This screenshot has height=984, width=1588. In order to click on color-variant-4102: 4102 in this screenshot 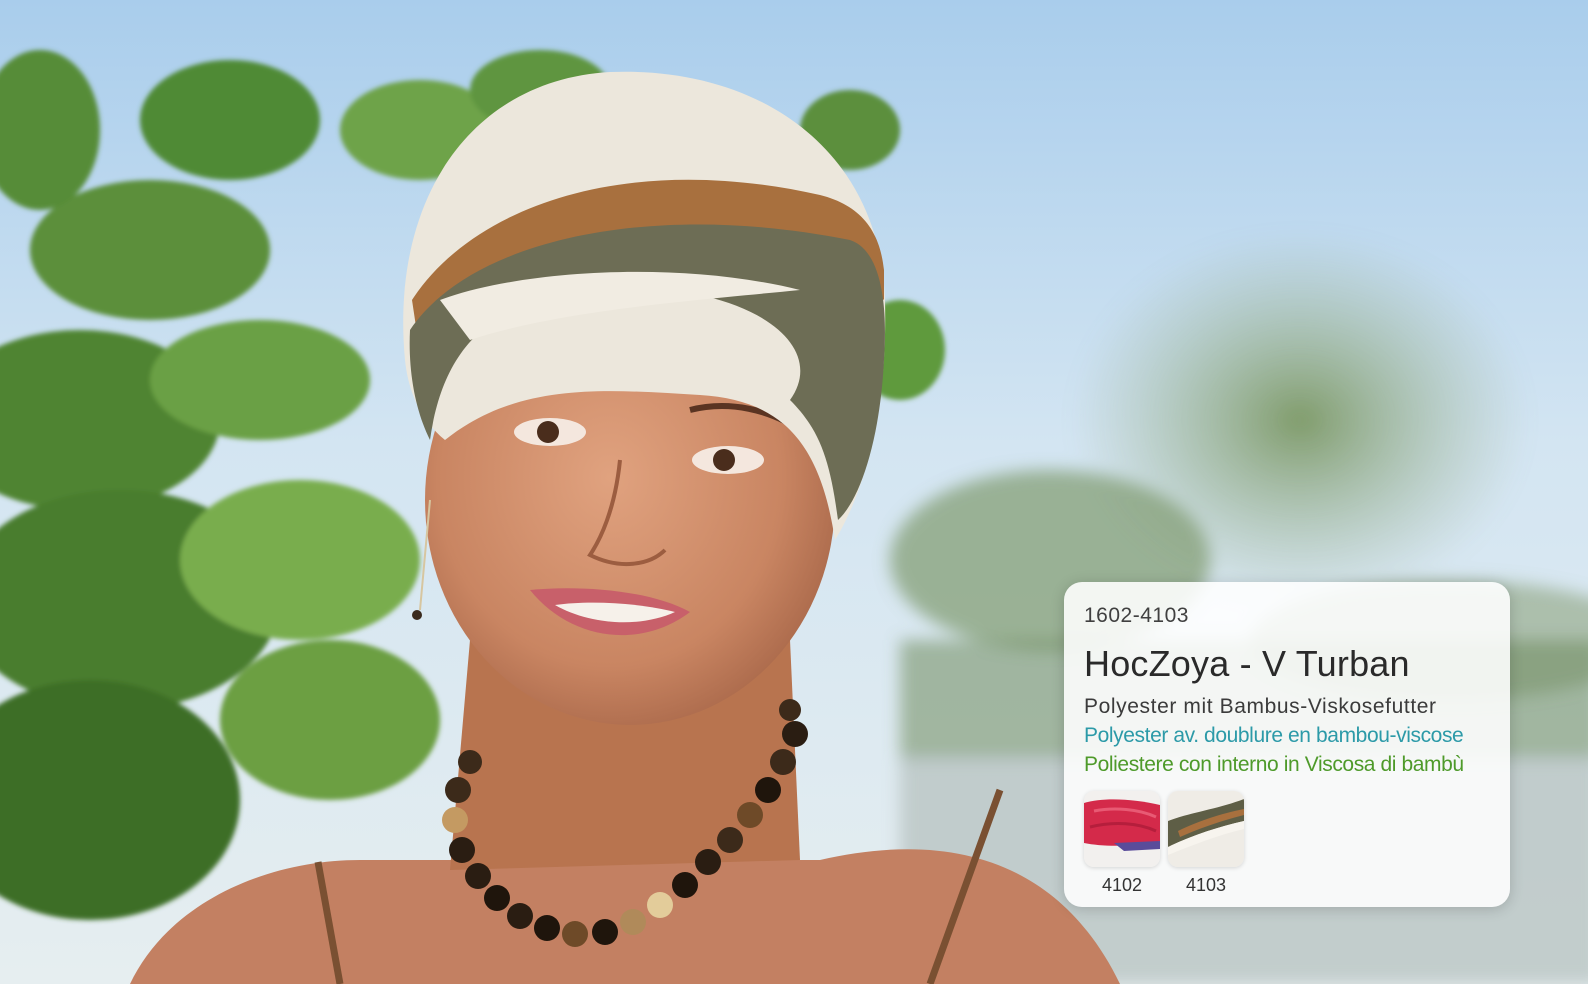, I will do `click(1122, 843)`.